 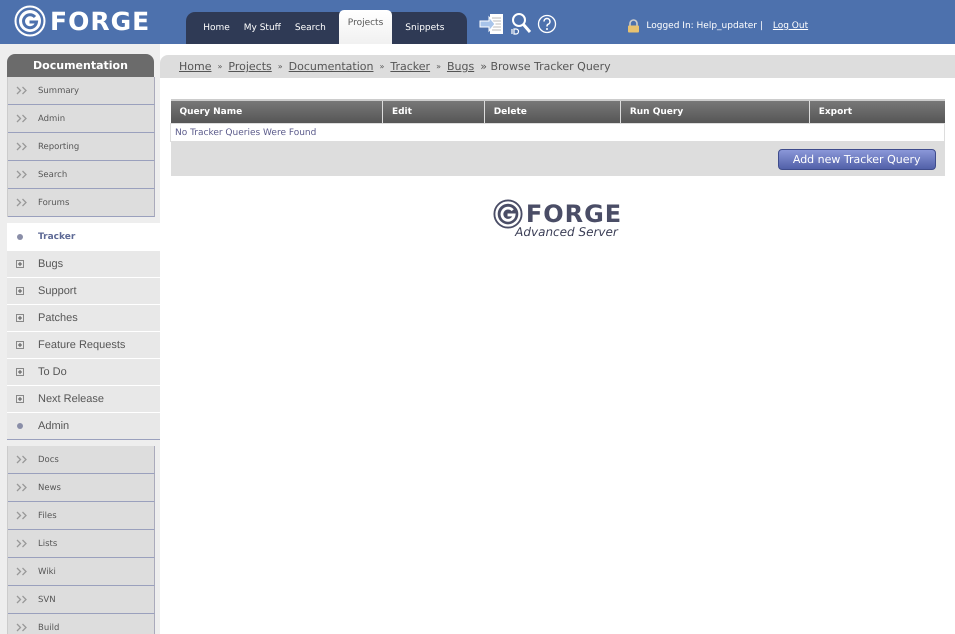 I want to click on add-query-button: Add new Tracker Query, so click(x=857, y=159).